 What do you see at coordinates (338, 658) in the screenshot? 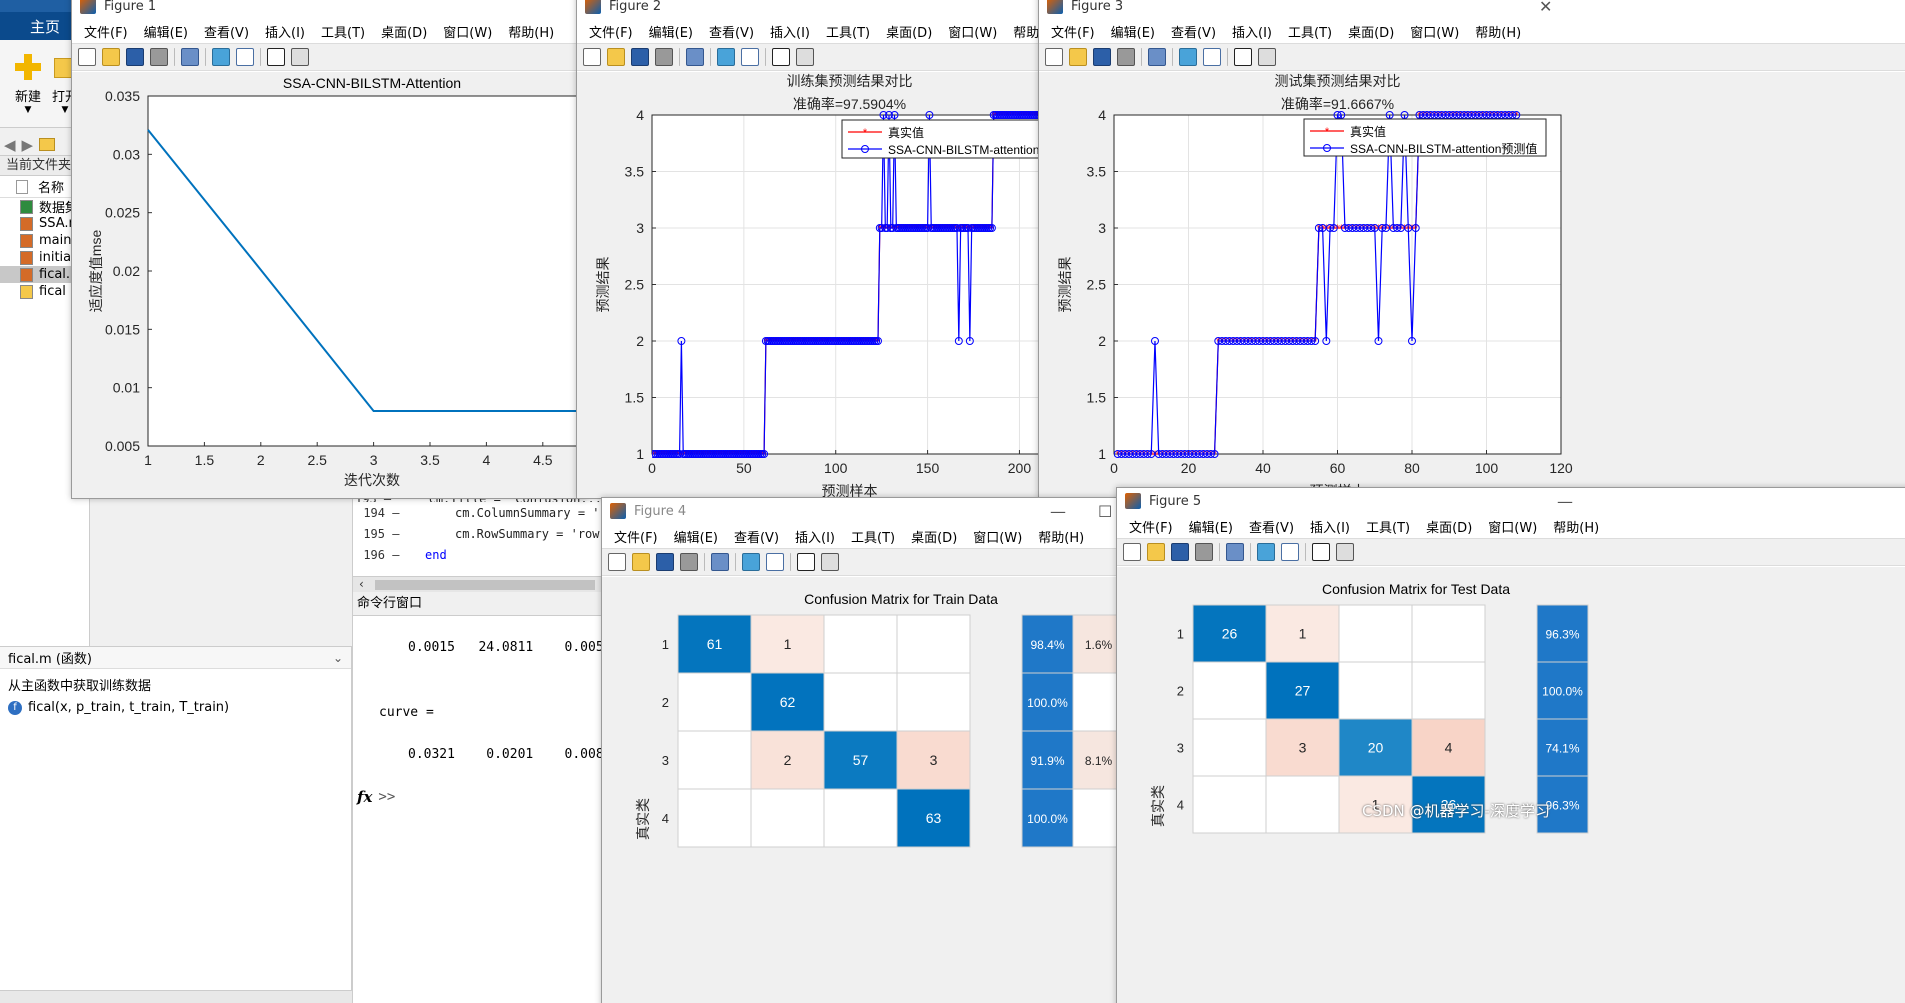
I see `chevron-down-icon: ⌄` at bounding box center [338, 658].